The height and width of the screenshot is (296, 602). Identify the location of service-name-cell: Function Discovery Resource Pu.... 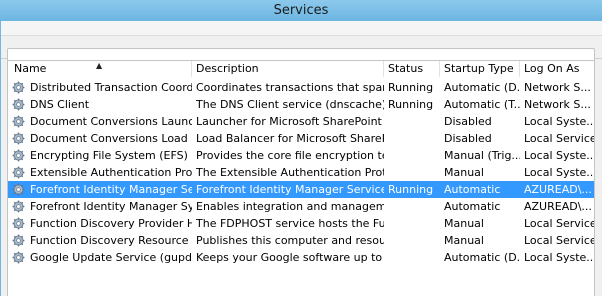
(111, 240).